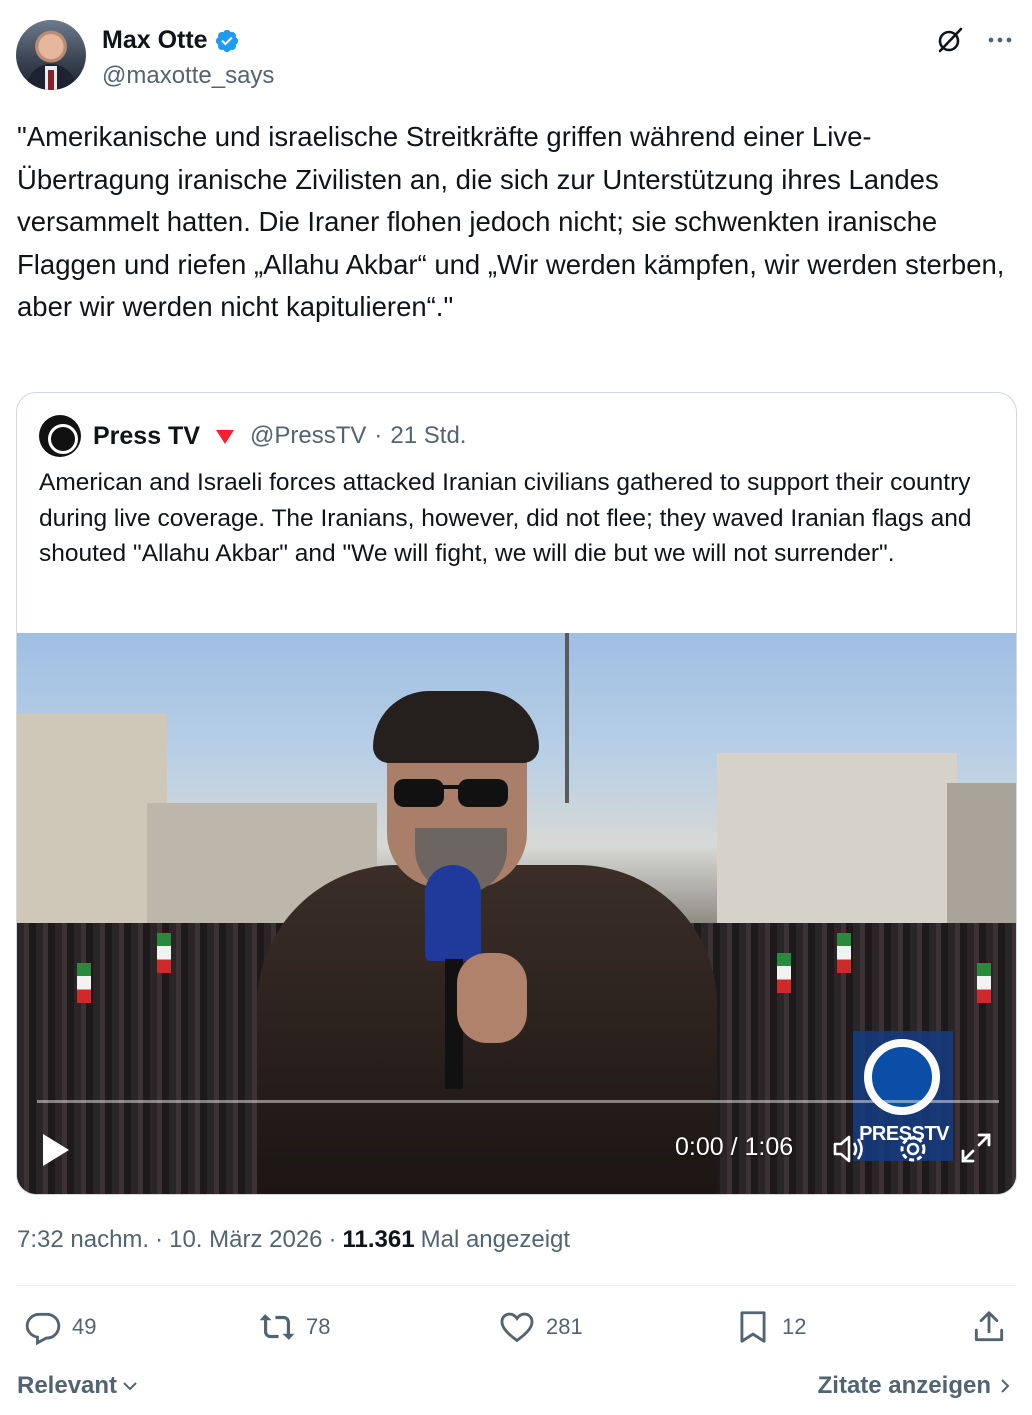 The image size is (1032, 1415). Describe the element at coordinates (1000, 40) in the screenshot. I see `more-icon` at that location.